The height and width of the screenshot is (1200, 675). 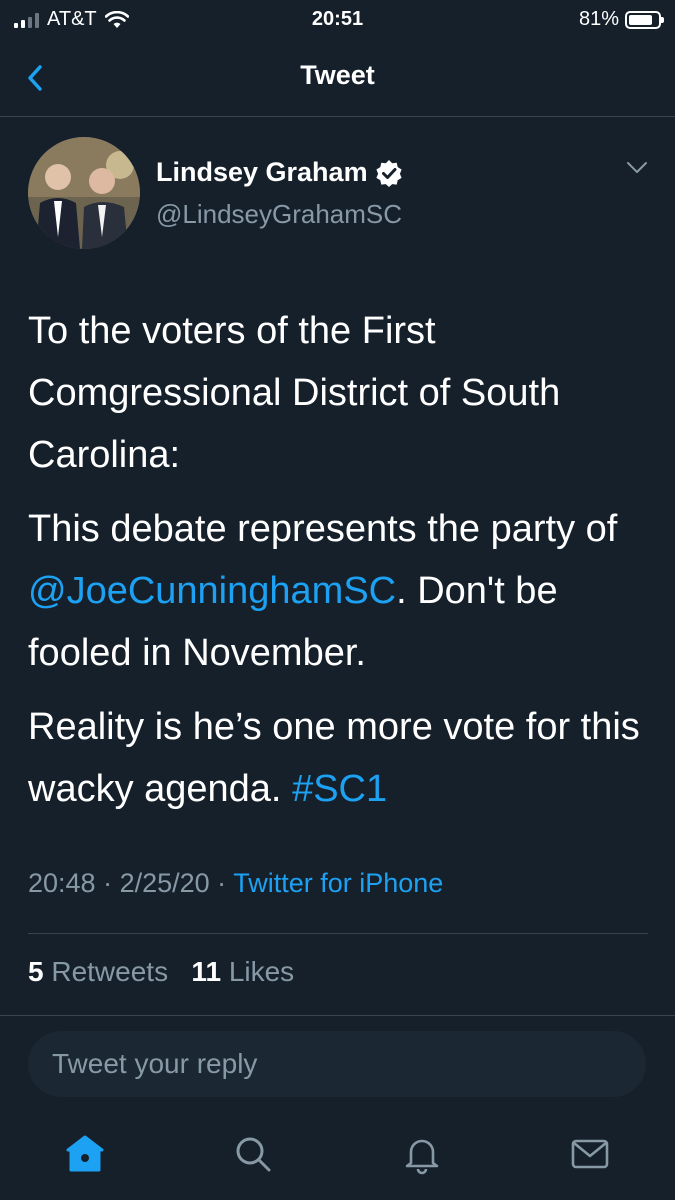 I want to click on tweet-stats: 5 Retweets 11 Likes, so click(x=161, y=972).